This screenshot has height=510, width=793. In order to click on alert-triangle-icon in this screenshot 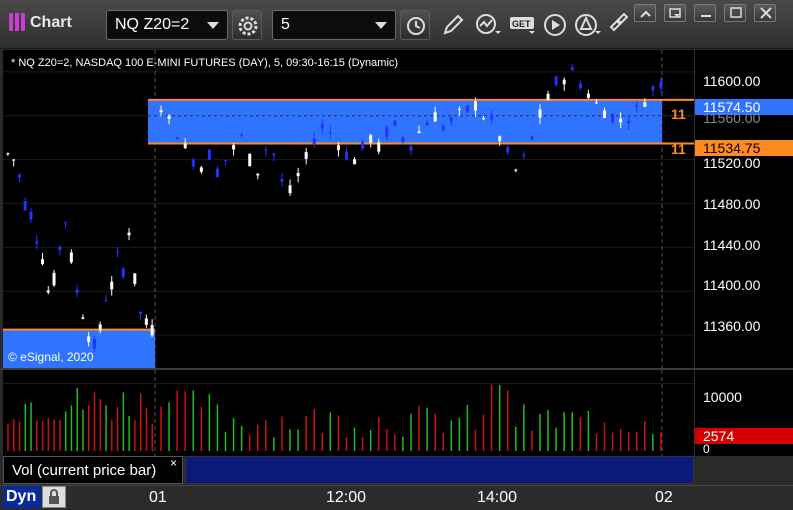, I will do `click(587, 25)`.